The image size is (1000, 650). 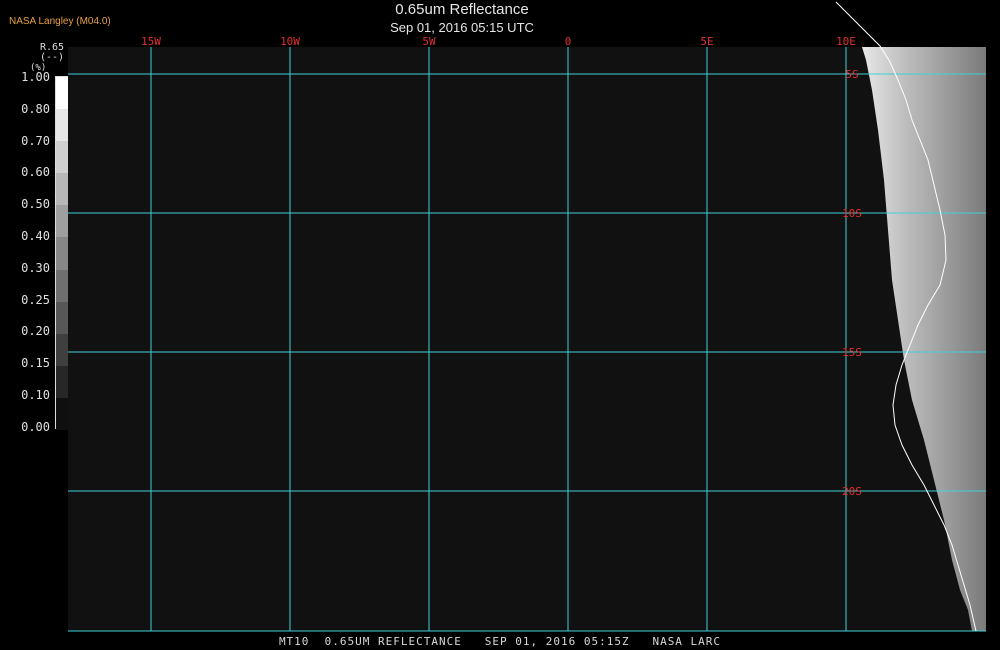 What do you see at coordinates (851, 74) in the screenshot?
I see `latitude-label: 5S` at bounding box center [851, 74].